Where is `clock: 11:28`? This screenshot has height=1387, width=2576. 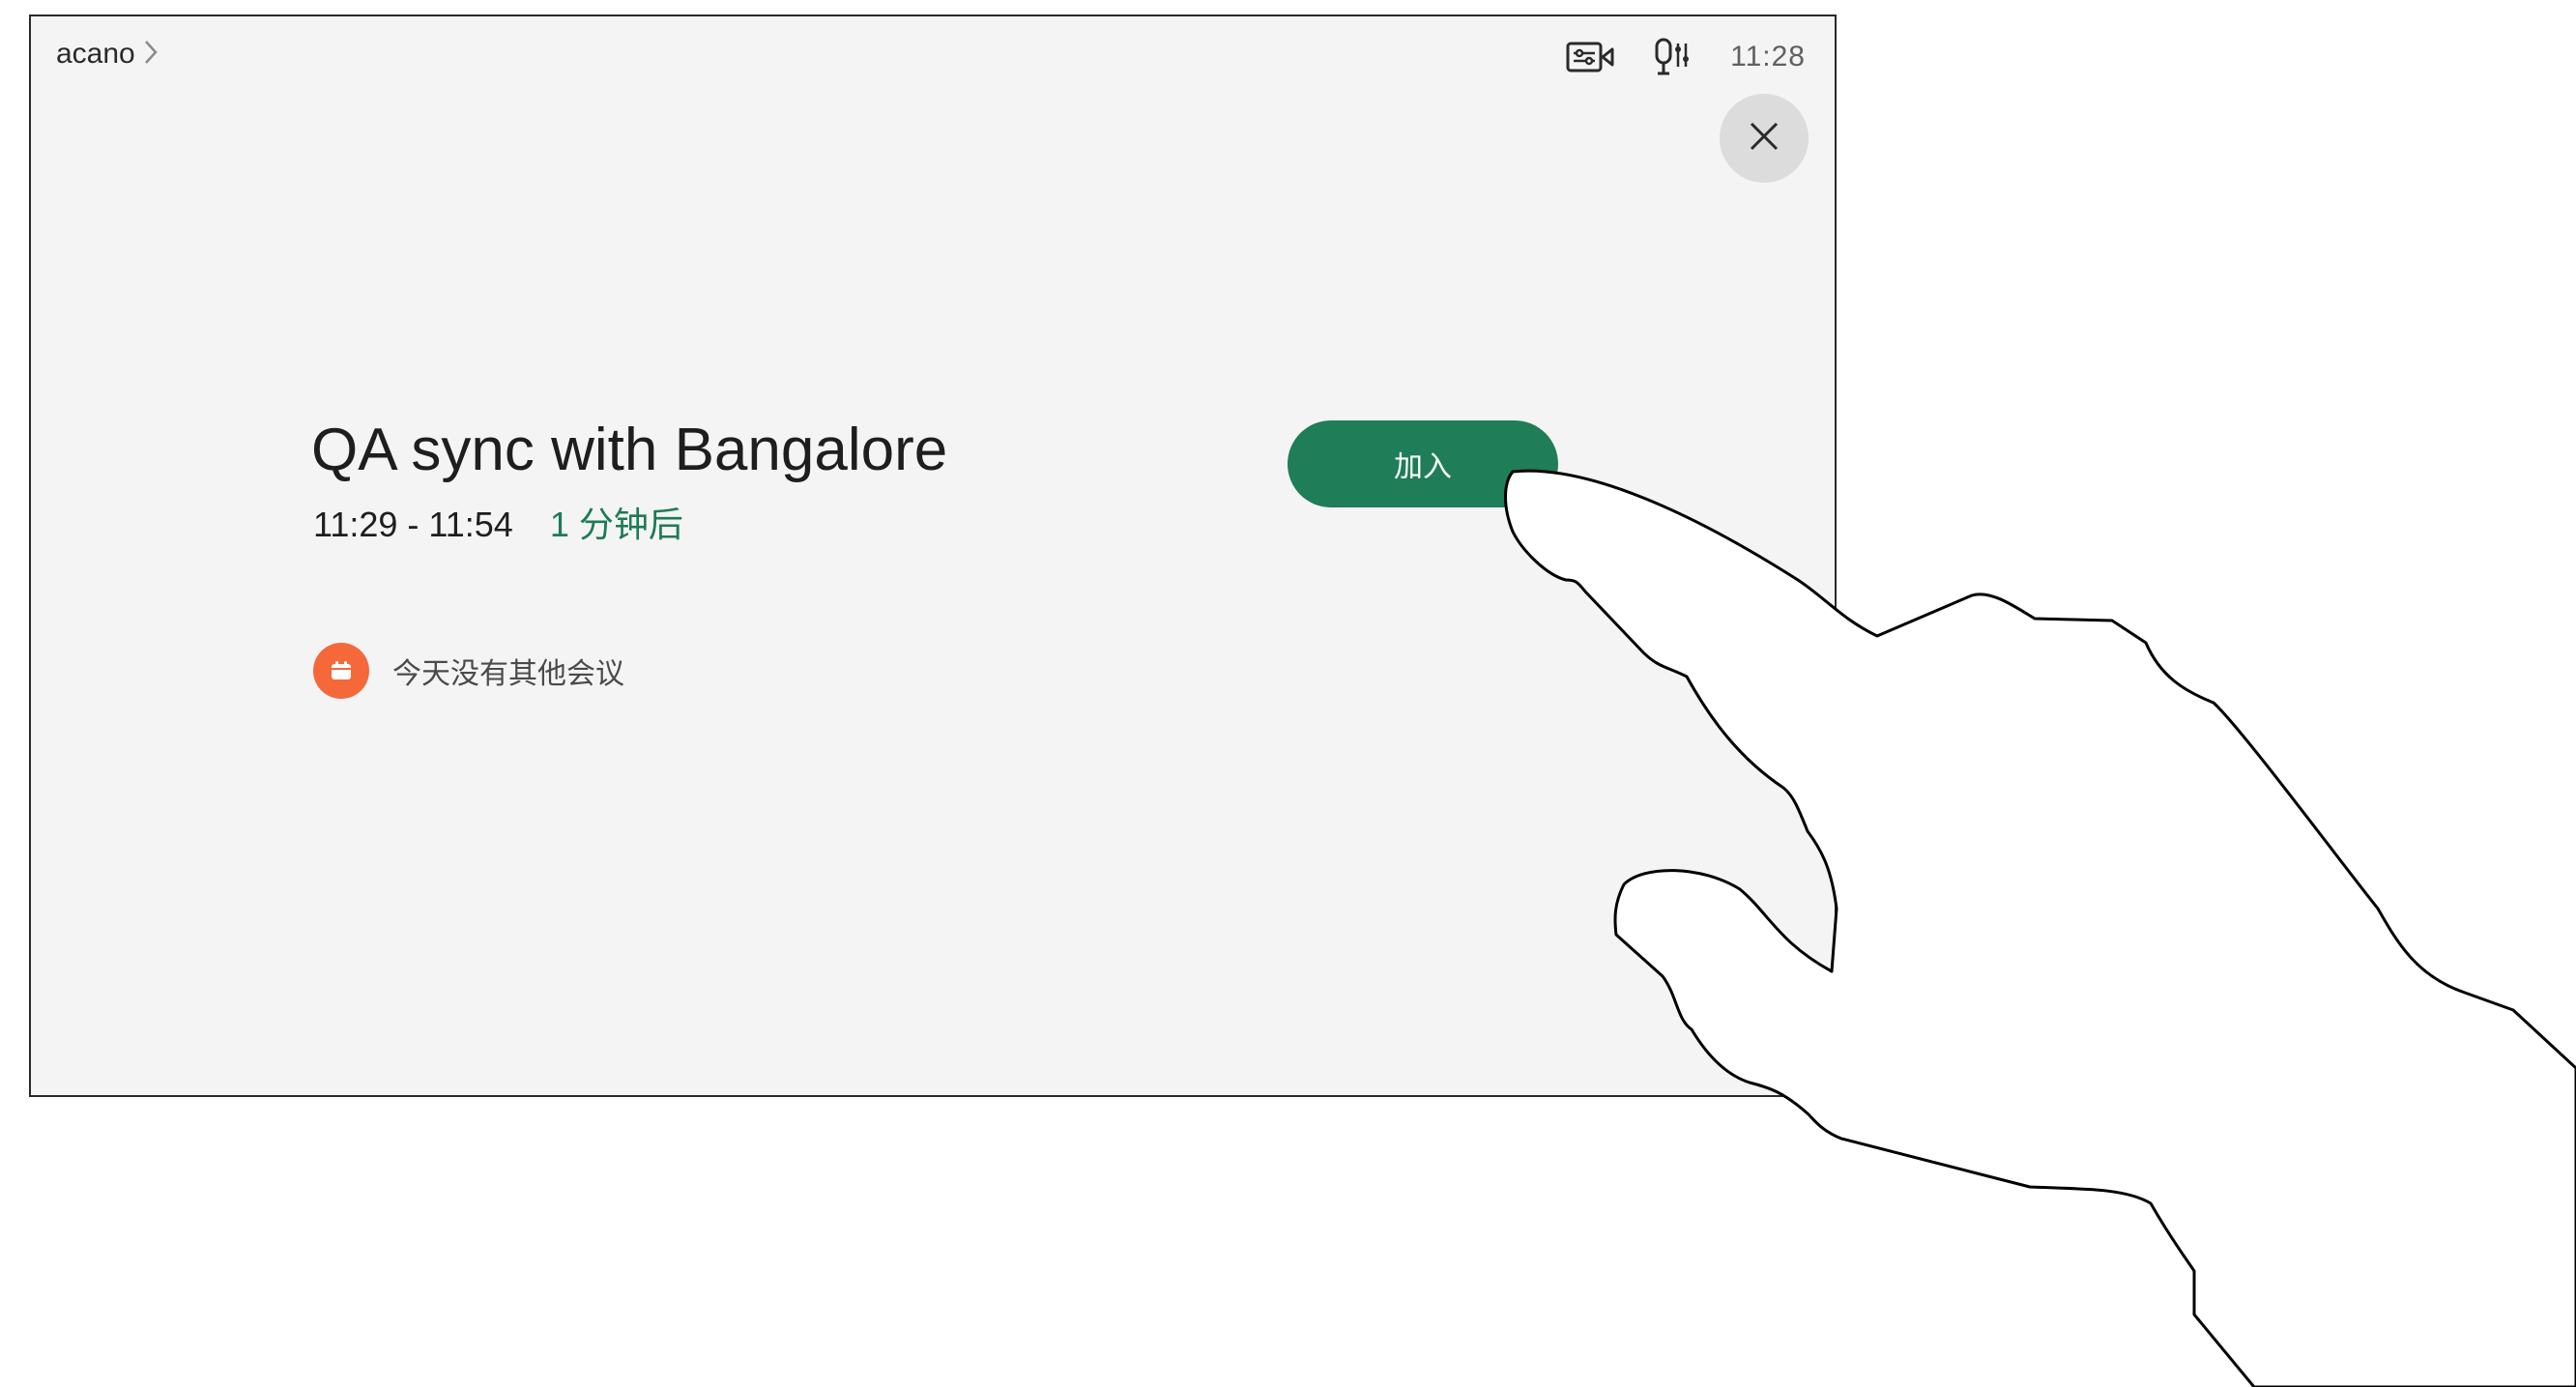
clock: 11:28 is located at coordinates (1768, 56).